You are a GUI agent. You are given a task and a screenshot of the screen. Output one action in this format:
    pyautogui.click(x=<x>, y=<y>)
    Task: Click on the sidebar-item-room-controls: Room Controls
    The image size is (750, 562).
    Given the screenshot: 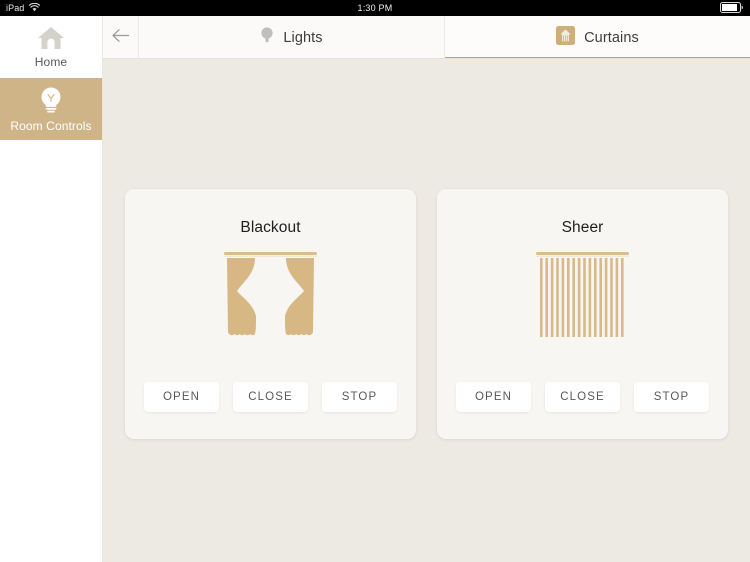 What is the action you would take?
    pyautogui.click(x=51, y=109)
    